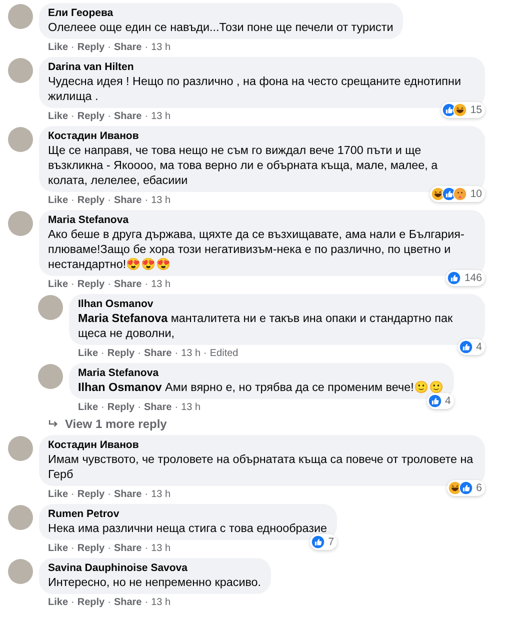  I want to click on reaction-badge: 7, so click(324, 542).